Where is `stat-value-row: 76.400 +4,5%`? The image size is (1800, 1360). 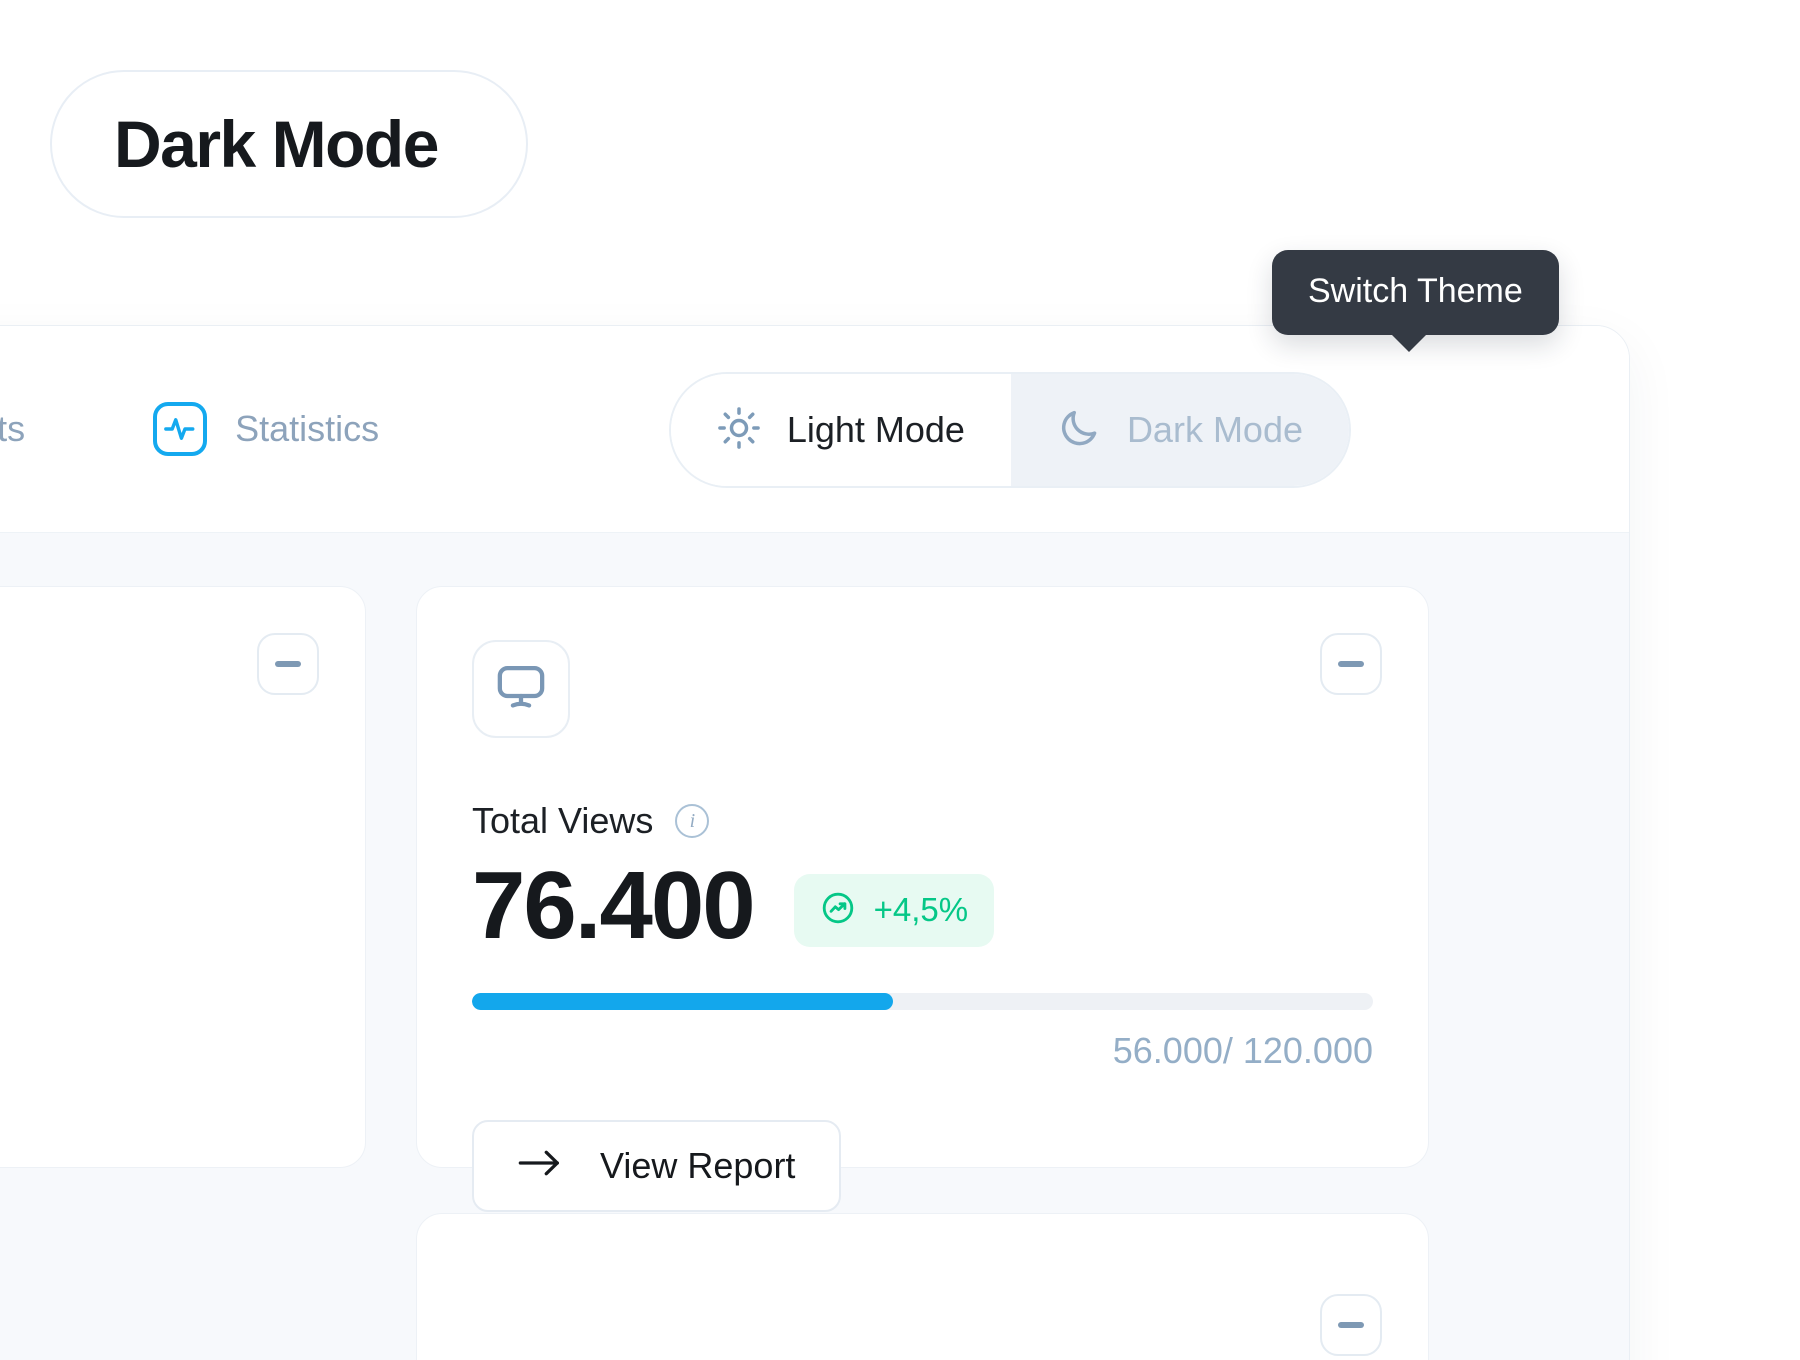
stat-value-row: 76.400 +4,5% is located at coordinates (922, 905).